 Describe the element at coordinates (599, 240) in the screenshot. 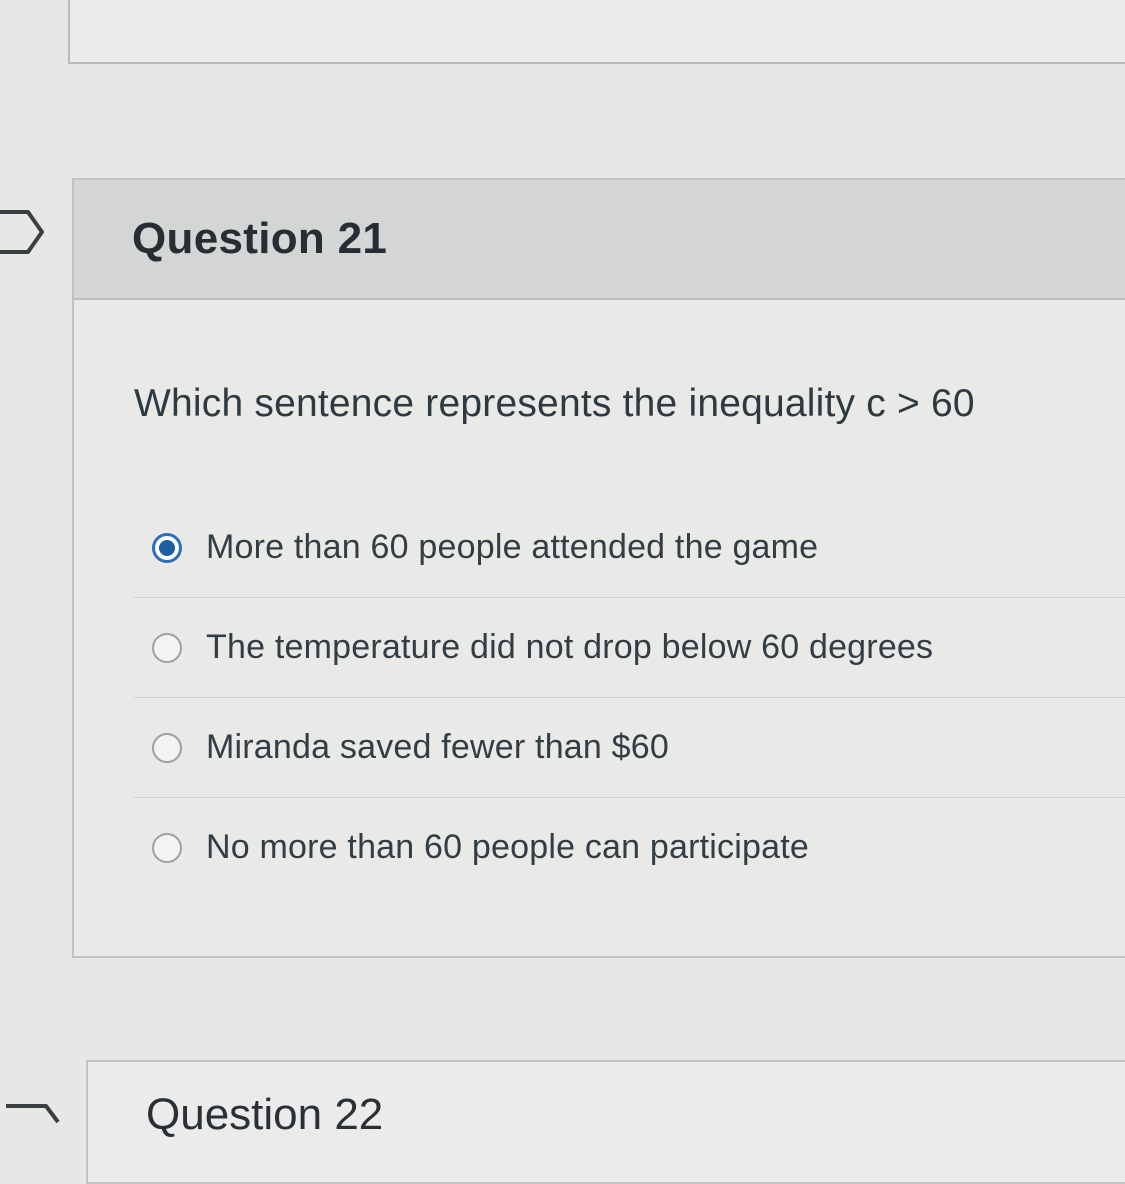

I see `question-header: Question 21` at that location.